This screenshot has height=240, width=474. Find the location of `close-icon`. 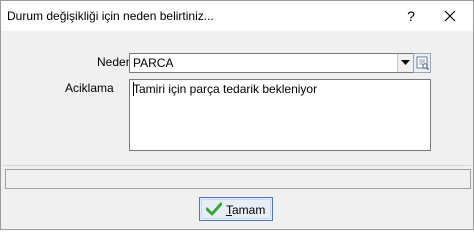

close-icon is located at coordinates (450, 16).